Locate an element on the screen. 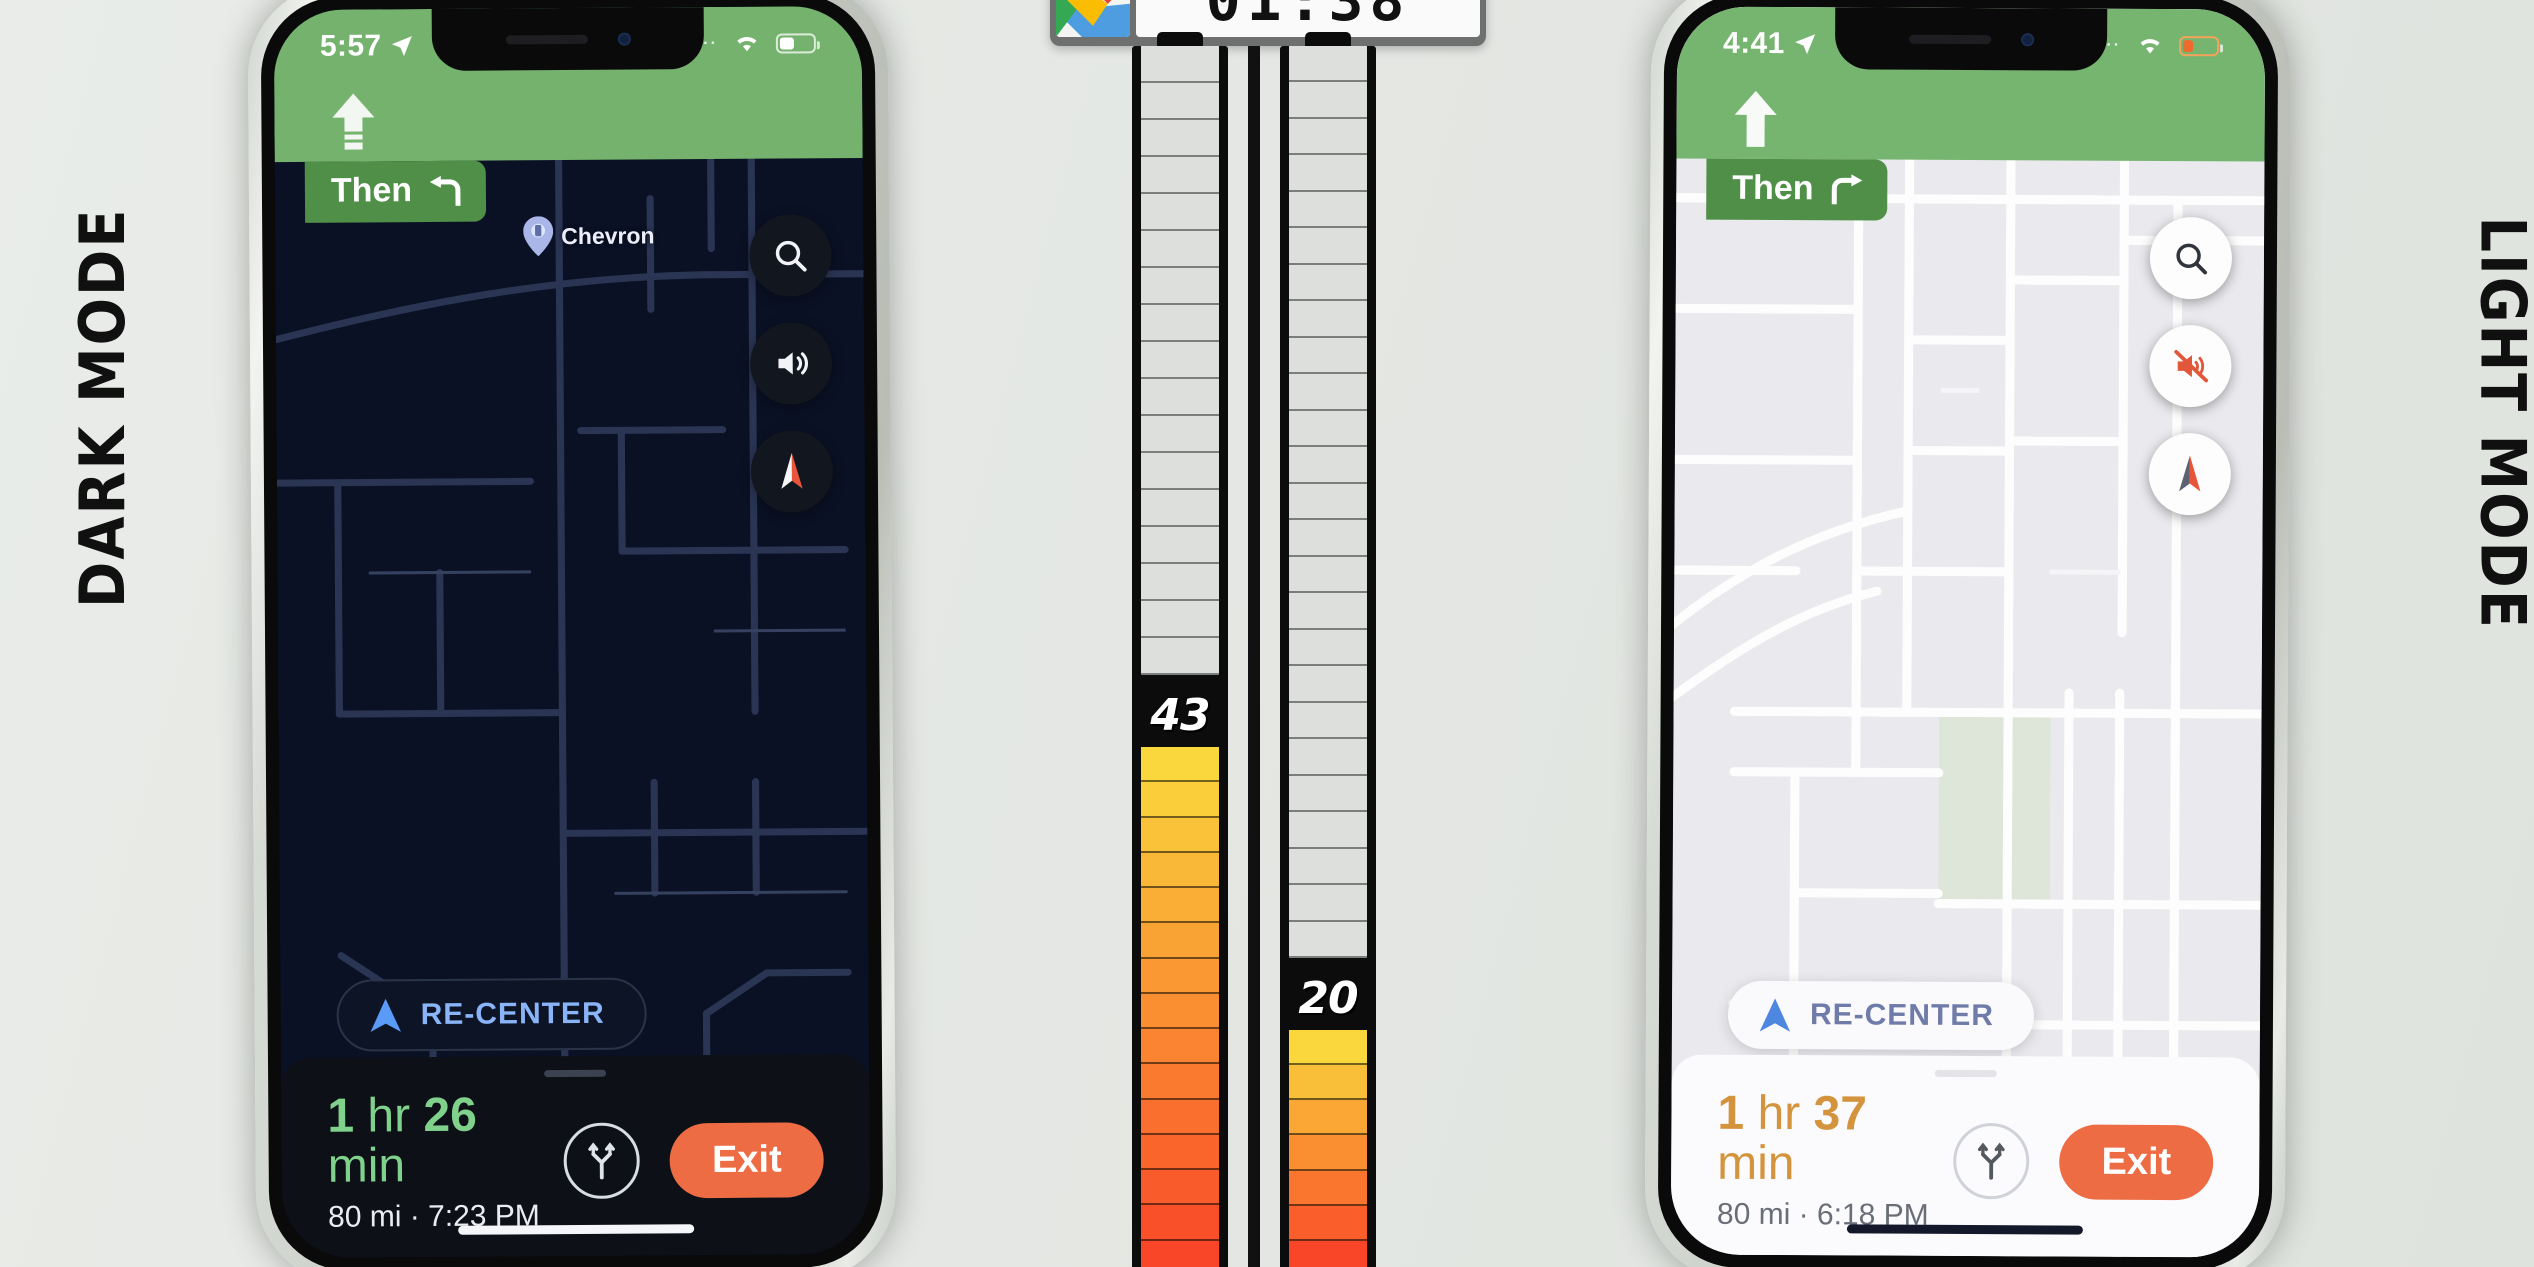  poi-chevron: Chevron is located at coordinates (589, 236).